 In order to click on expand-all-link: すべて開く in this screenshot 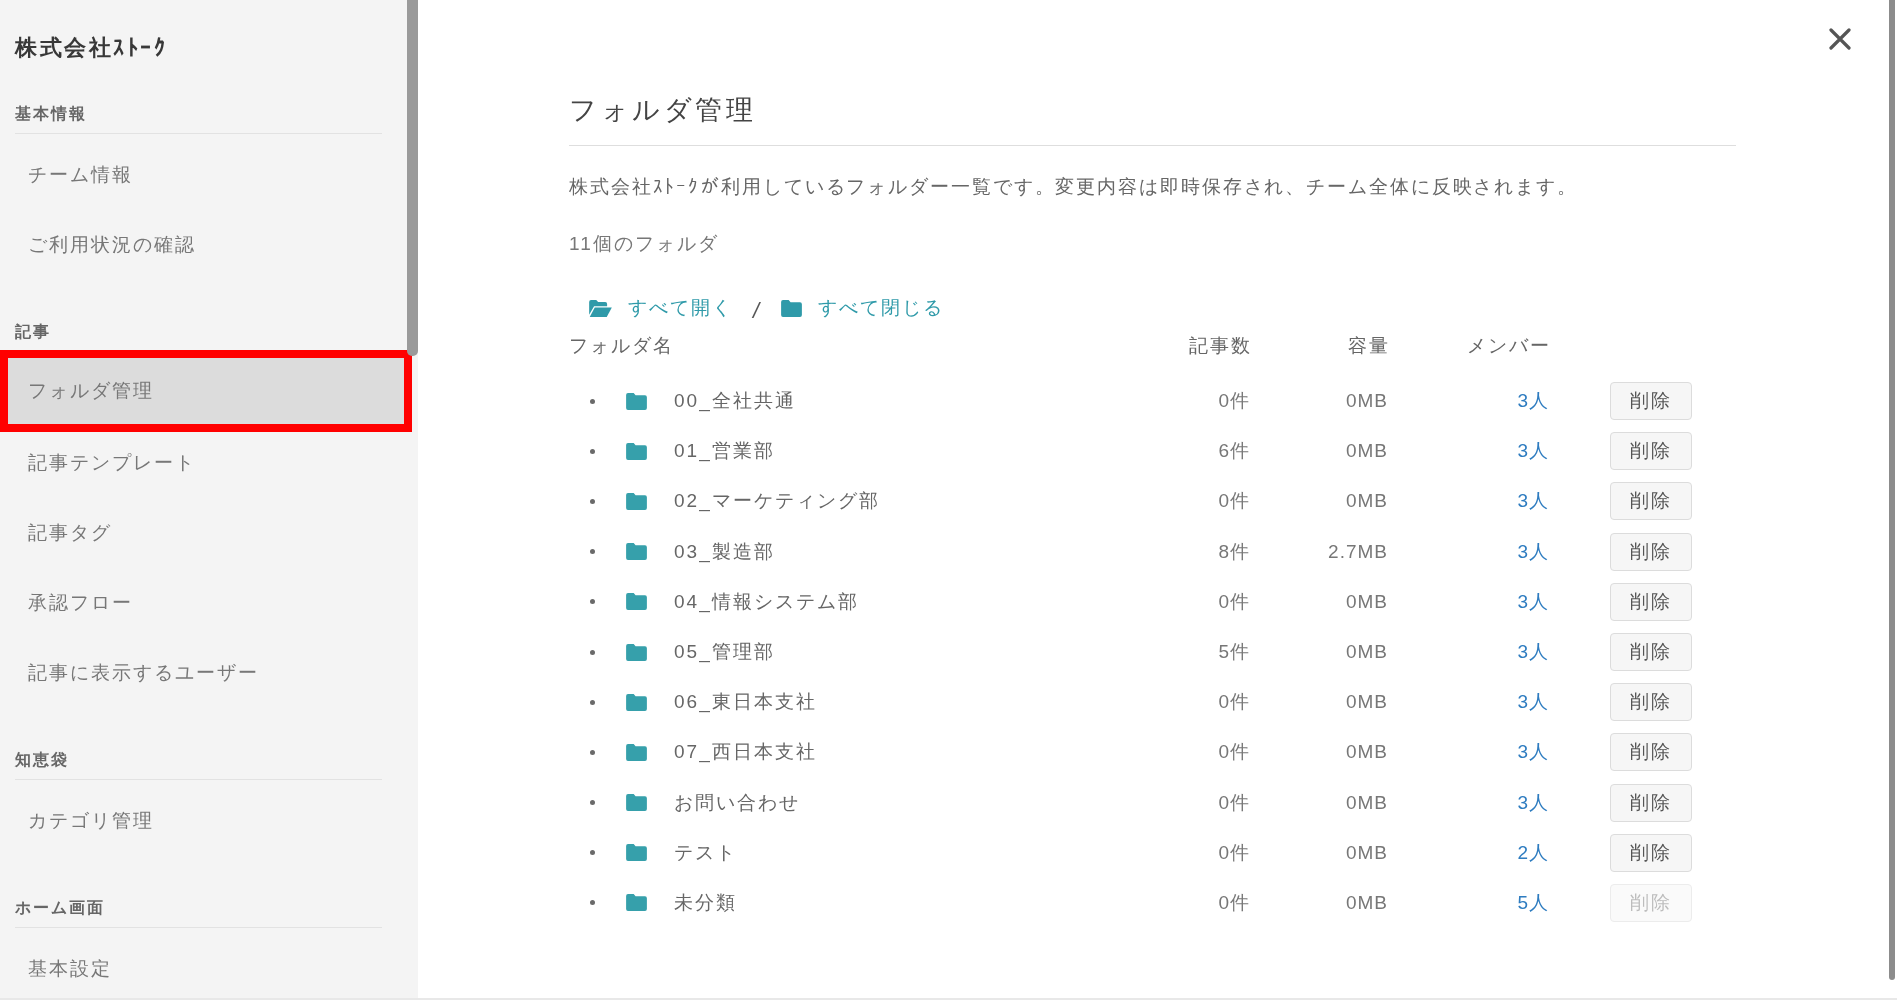, I will do `click(661, 308)`.